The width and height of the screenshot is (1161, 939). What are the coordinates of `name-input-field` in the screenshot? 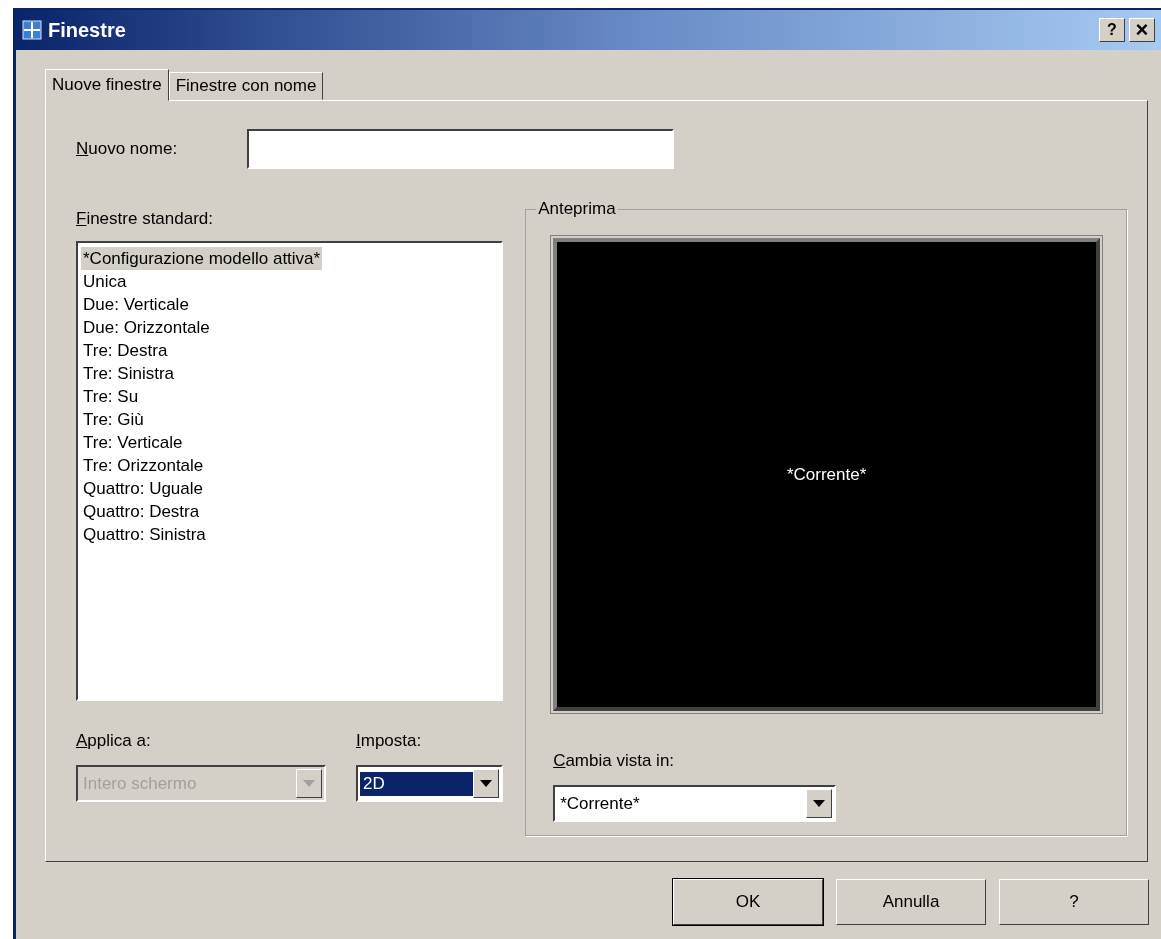 It's located at (461, 149).